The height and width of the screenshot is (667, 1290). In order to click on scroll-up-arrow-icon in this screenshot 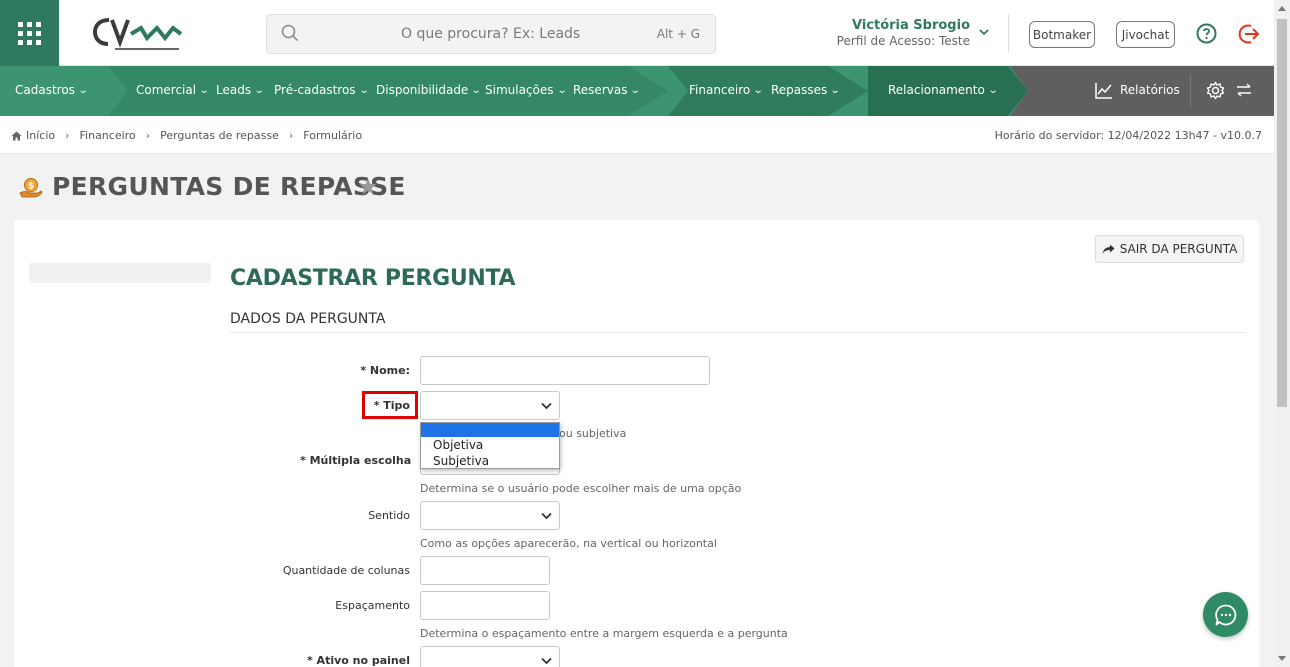, I will do `click(1282, 8)`.